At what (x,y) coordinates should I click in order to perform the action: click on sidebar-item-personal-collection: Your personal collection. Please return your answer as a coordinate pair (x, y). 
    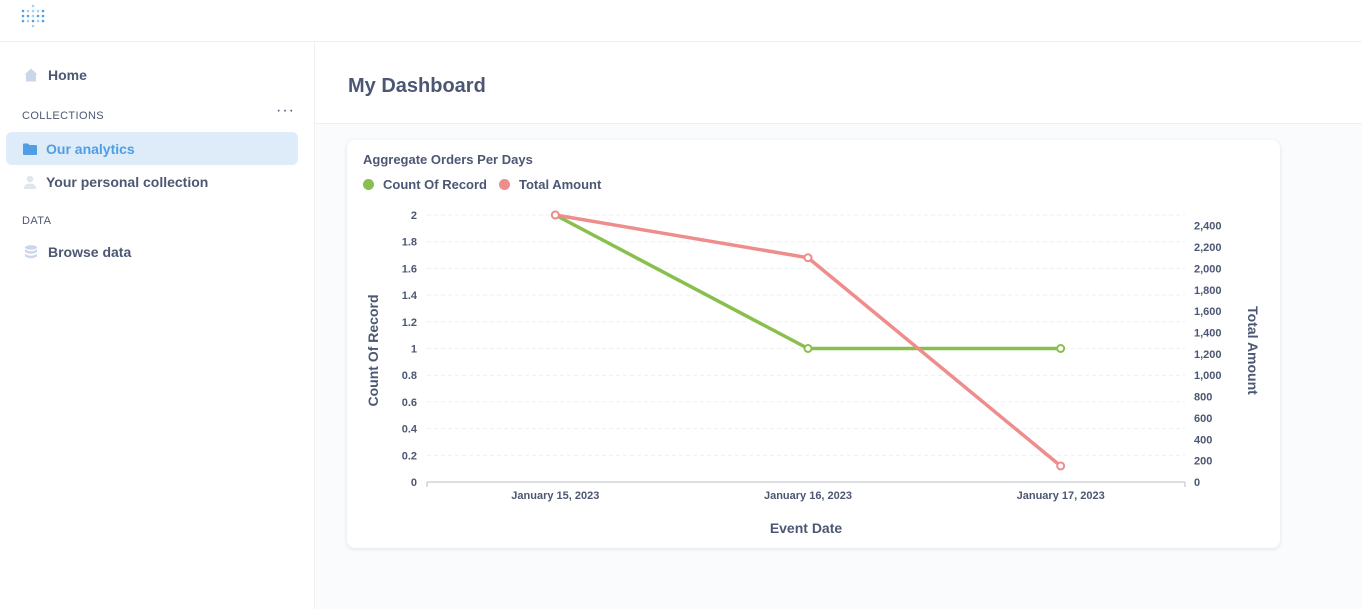
    Looking at the image, I should click on (152, 181).